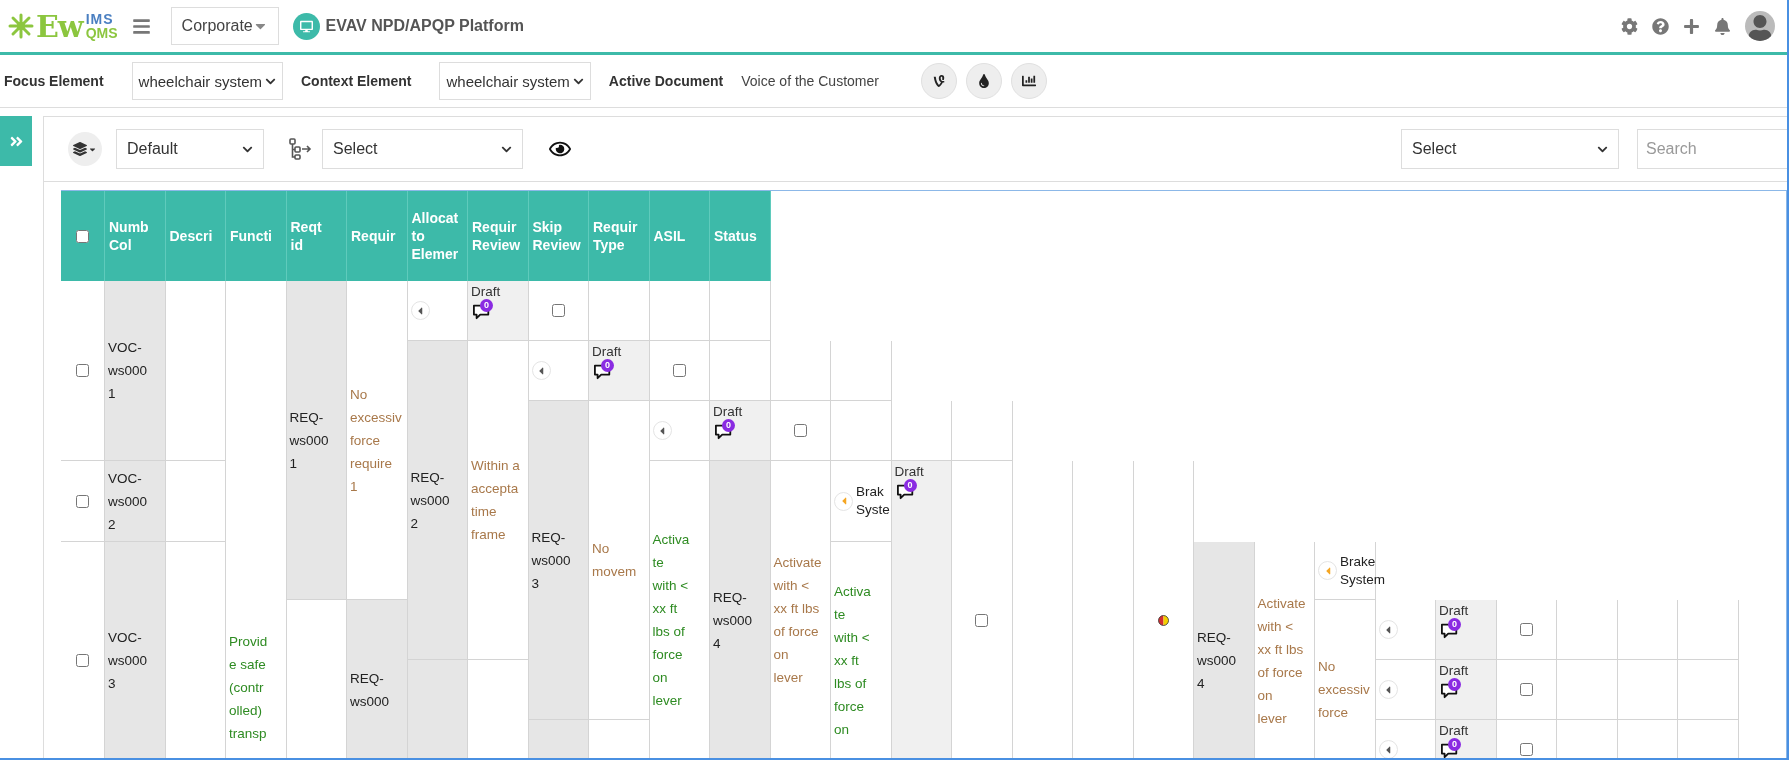 This screenshot has width=1789, height=760. What do you see at coordinates (498, 236) in the screenshot?
I see `column-header: Requir Review` at bounding box center [498, 236].